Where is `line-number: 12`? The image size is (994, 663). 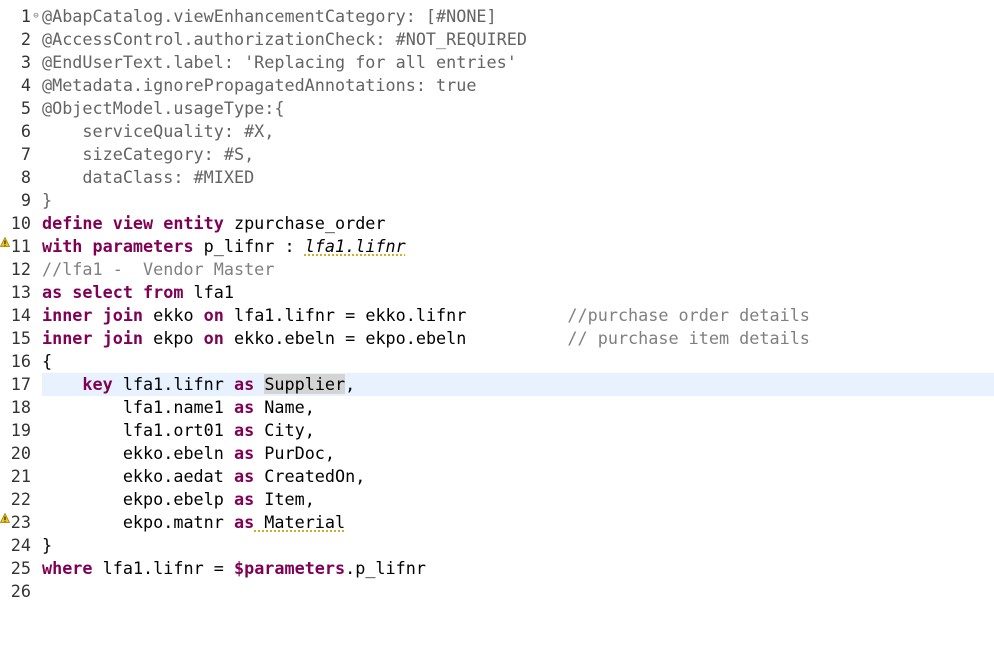 line-number: 12 is located at coordinates (20, 269).